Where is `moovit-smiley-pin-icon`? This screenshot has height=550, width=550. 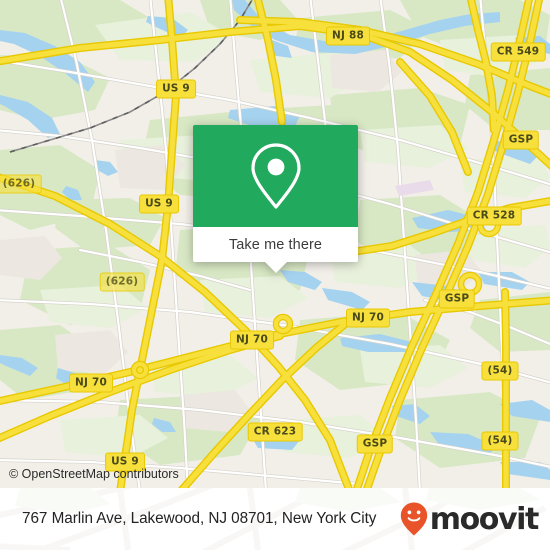
moovit-smiley-pin-icon is located at coordinates (413, 519).